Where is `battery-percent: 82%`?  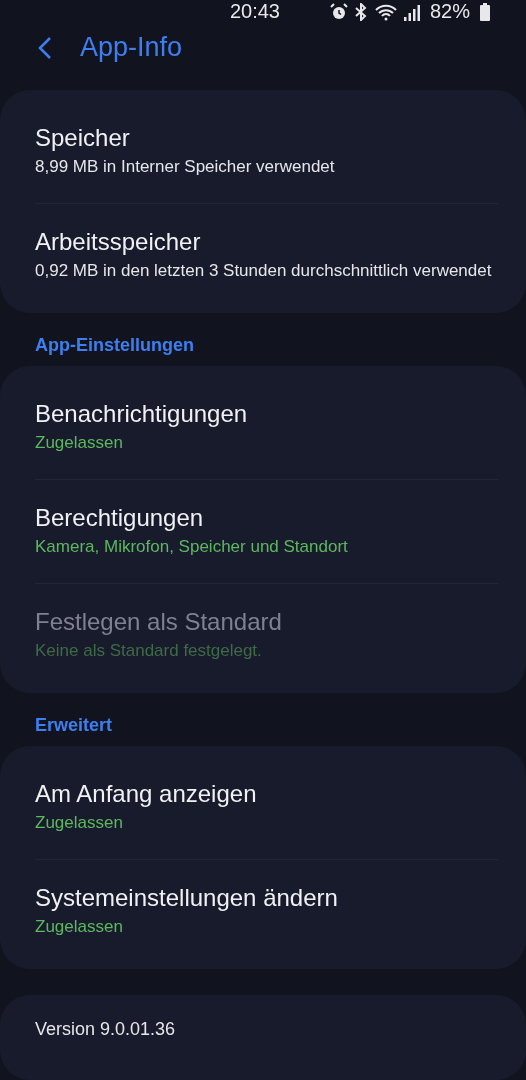 battery-percent: 82% is located at coordinates (449, 11).